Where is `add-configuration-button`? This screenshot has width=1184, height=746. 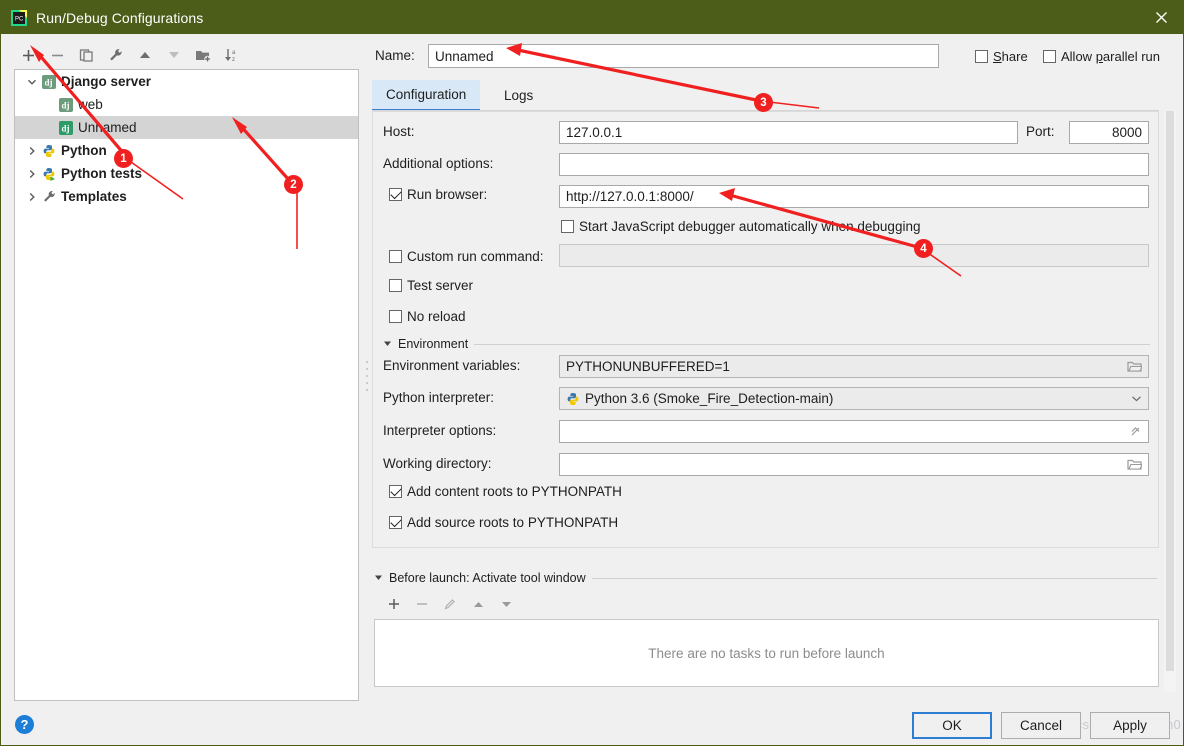
add-configuration-button is located at coordinates (28, 55).